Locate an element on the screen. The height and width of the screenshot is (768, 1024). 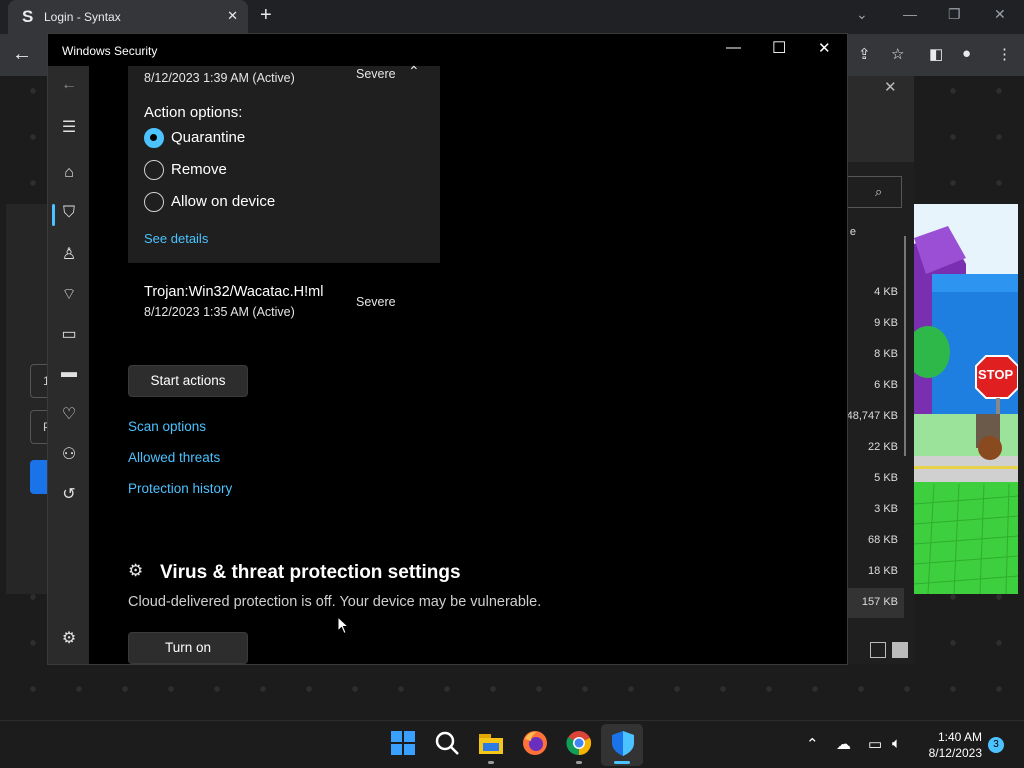
stop-sign-text: STOP is located at coordinates (996, 374).